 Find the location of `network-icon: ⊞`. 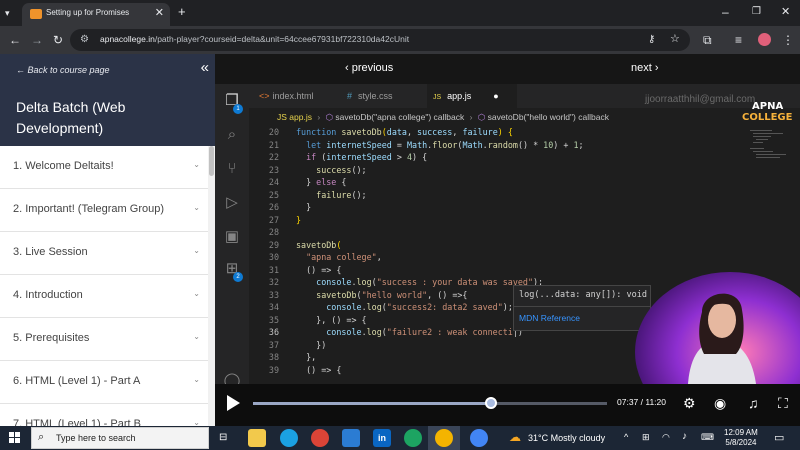

network-icon: ⊞ is located at coordinates (646, 437).